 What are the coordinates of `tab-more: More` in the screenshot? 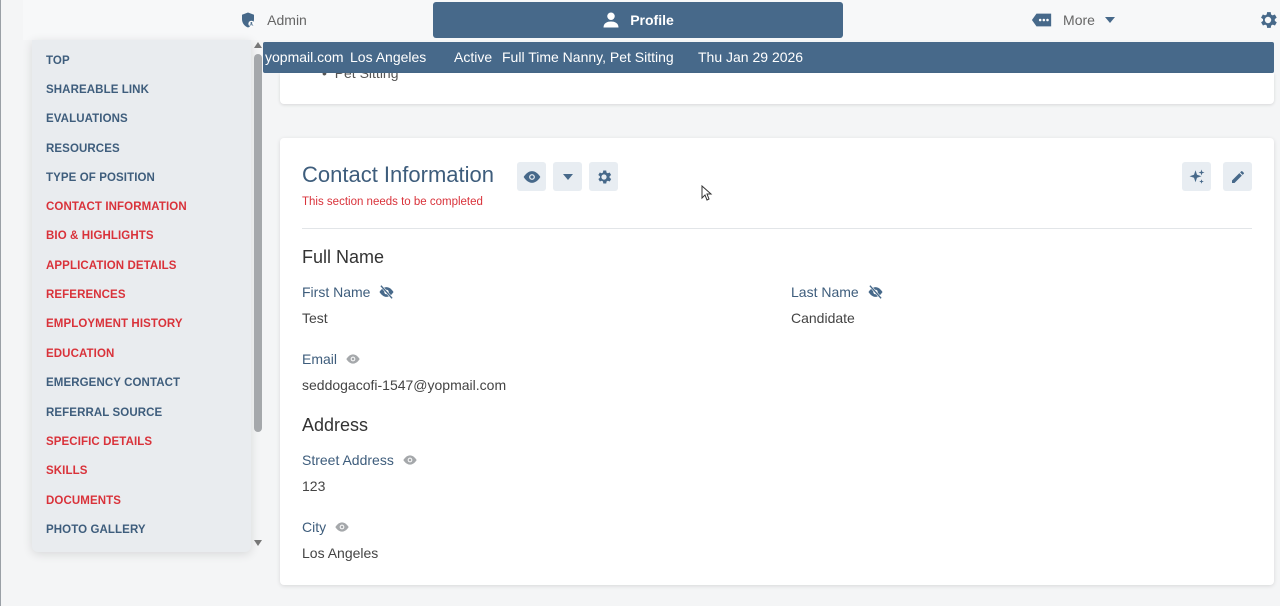 It's located at (1073, 20).